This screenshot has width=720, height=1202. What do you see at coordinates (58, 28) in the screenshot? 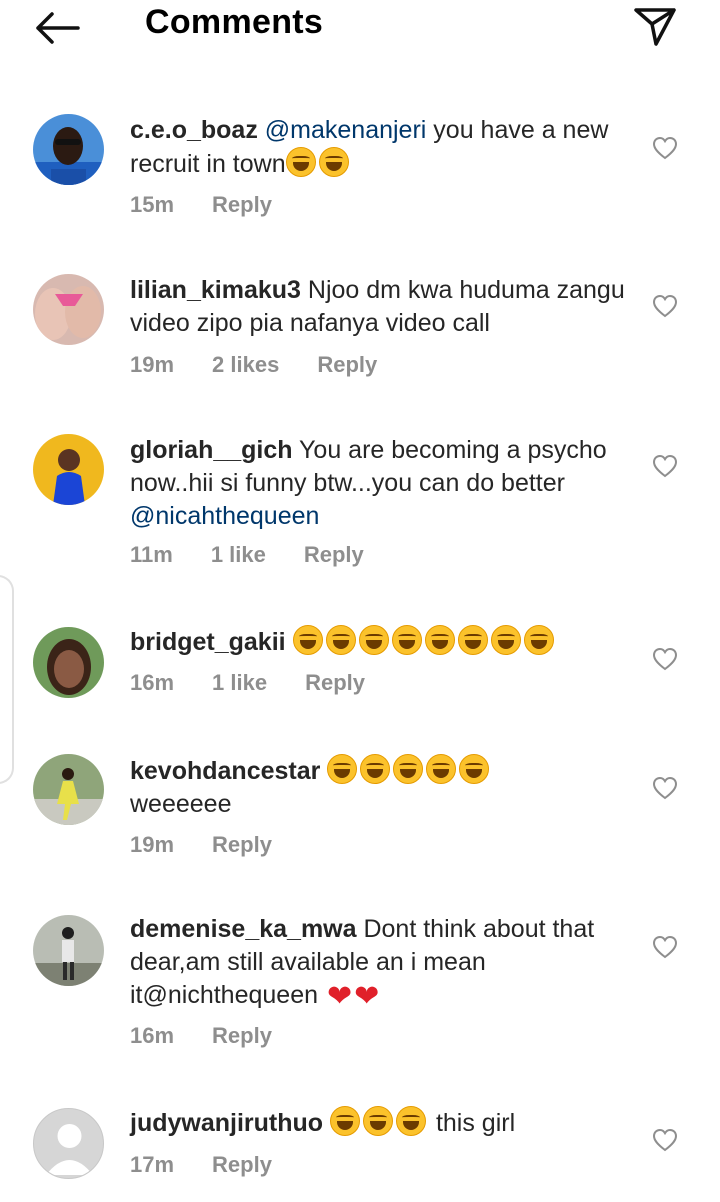
I see `back-arrow-icon` at bounding box center [58, 28].